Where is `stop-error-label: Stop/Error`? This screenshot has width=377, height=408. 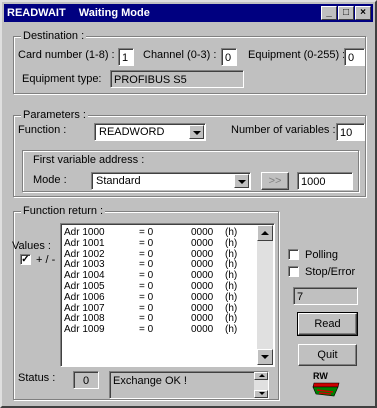 stop-error-label: Stop/Error is located at coordinates (330, 272).